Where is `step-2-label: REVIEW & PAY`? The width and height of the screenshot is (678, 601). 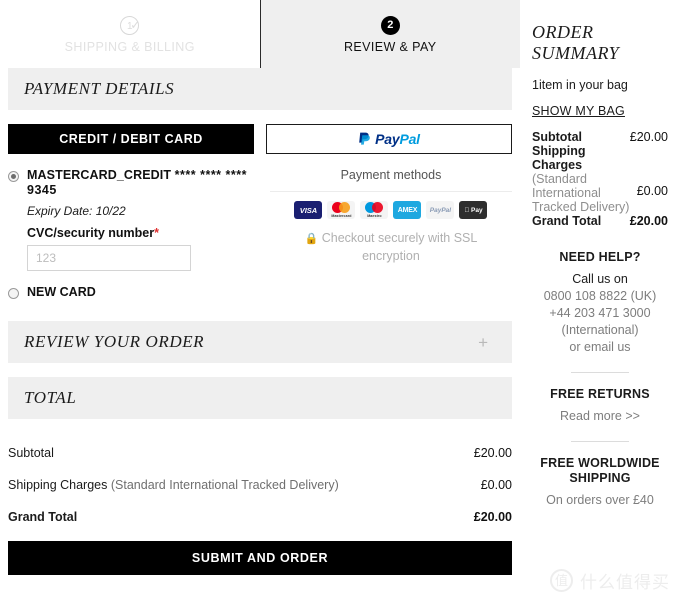 step-2-label: REVIEW & PAY is located at coordinates (390, 47).